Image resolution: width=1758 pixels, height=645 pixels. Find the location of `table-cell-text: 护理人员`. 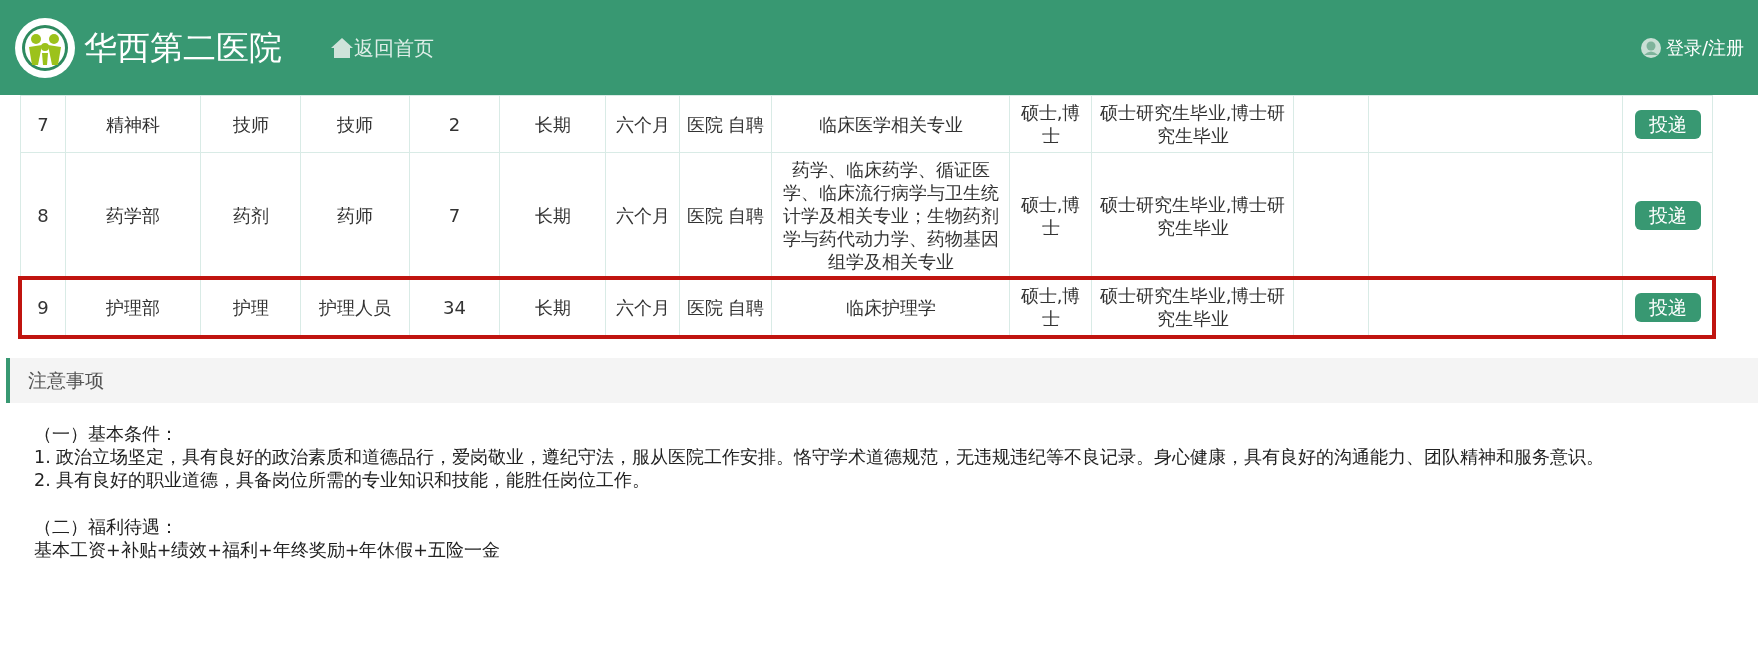

table-cell-text: 护理人员 is located at coordinates (355, 307).